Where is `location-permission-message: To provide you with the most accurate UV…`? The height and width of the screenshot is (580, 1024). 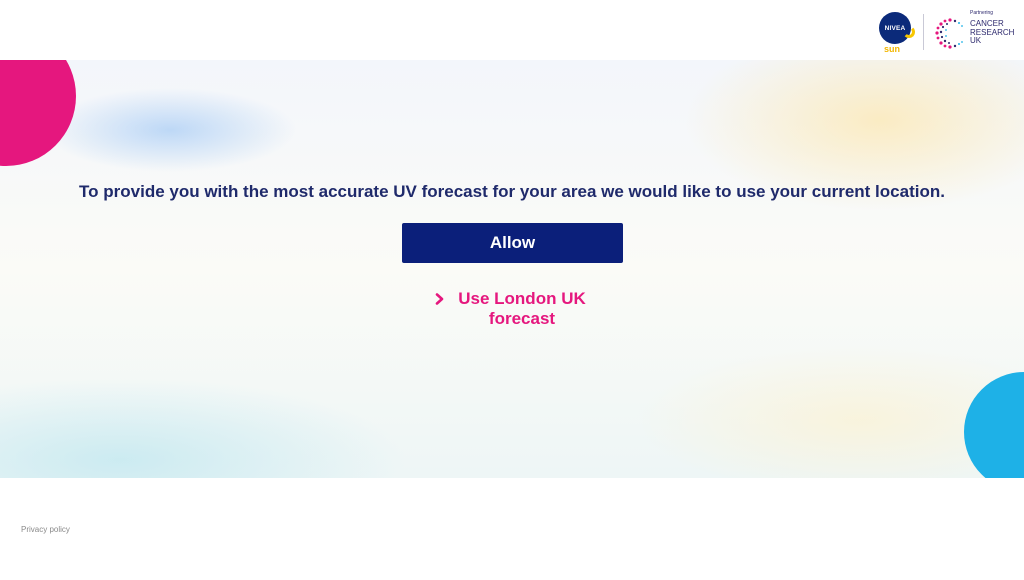
location-permission-message: To provide you with the most accurate UV… is located at coordinates (512, 191).